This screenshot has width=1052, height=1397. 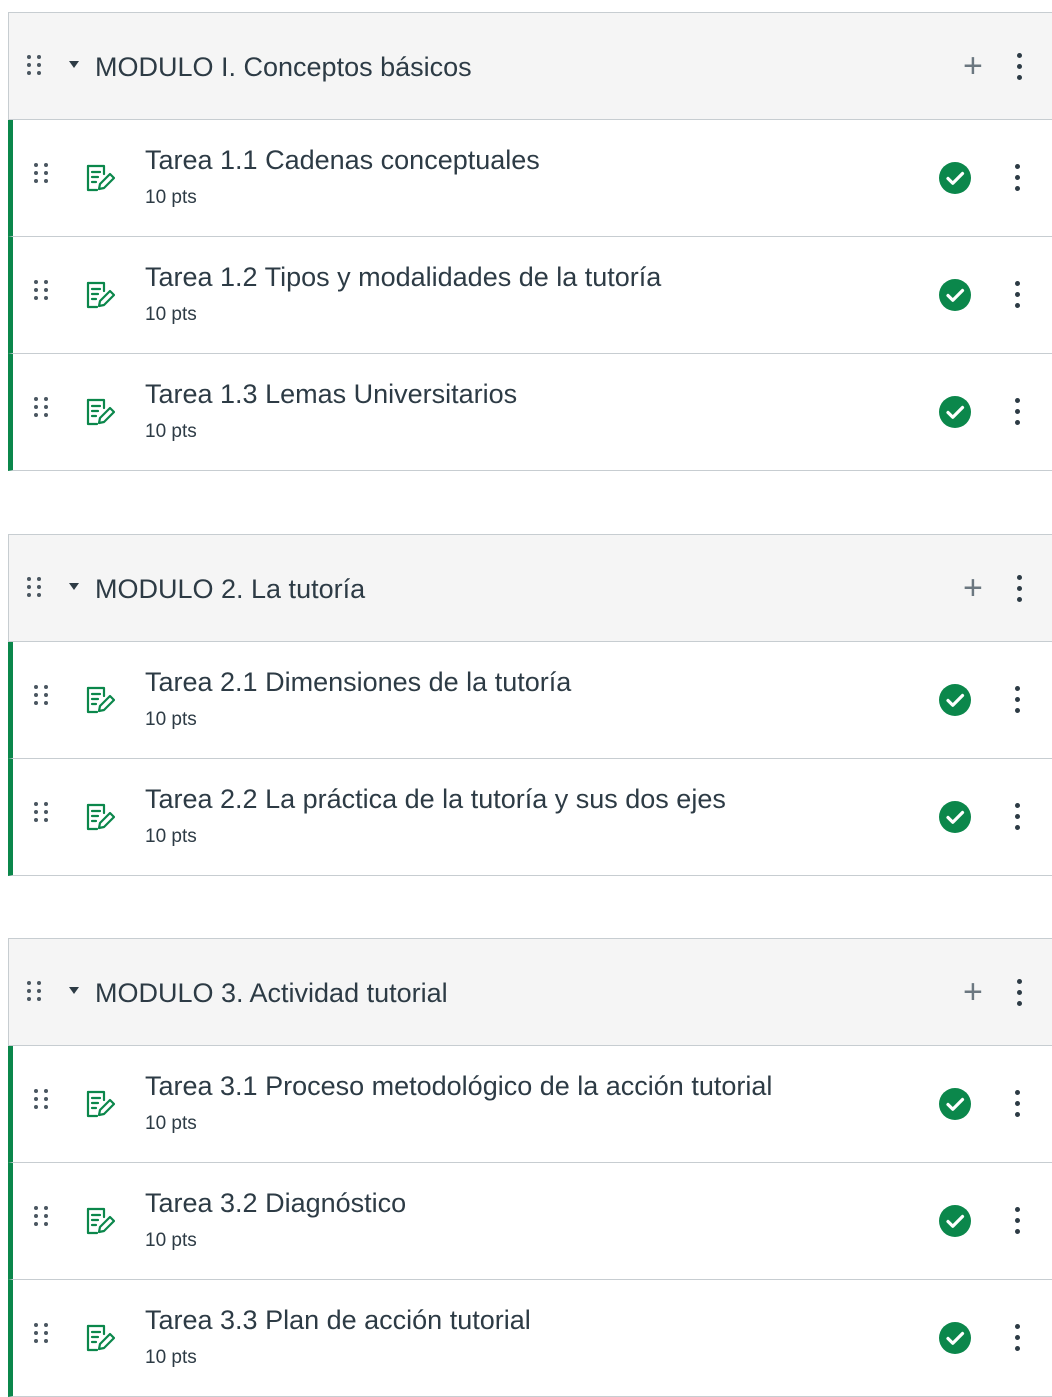 I want to click on item-title-link: Tarea 3.2 Diagnóstico, so click(x=275, y=1203).